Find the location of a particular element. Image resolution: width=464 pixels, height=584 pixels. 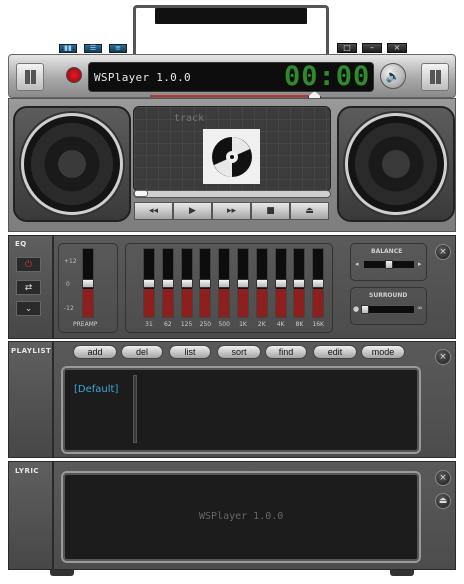

eq-band-label: 2K is located at coordinates (261, 324).